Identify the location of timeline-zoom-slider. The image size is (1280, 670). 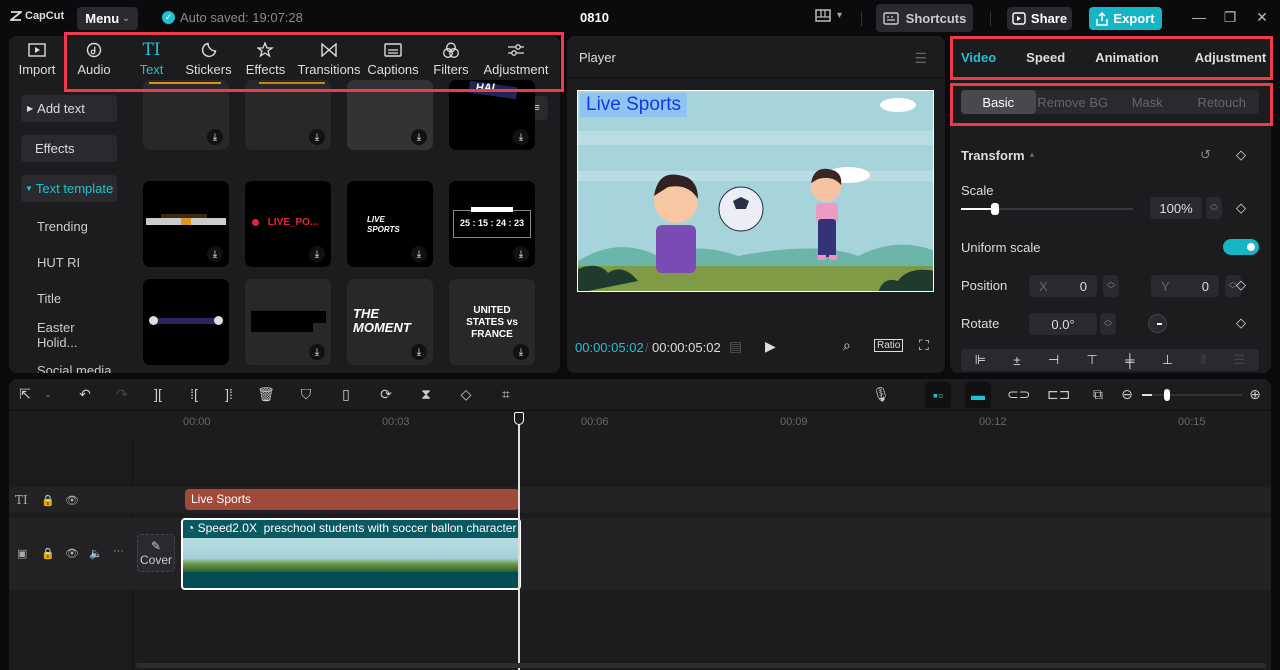
(1192, 395).